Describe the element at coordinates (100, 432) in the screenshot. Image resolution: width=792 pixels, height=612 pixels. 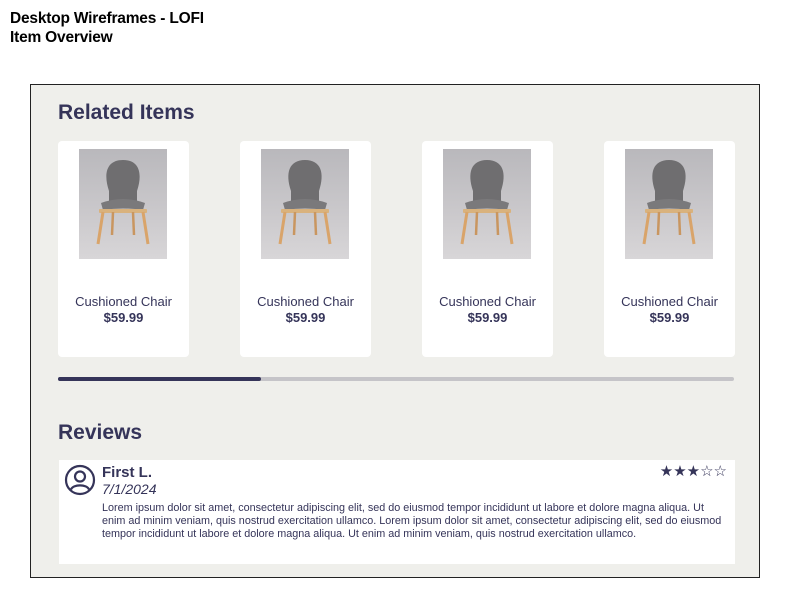
I see `reviews-heading: Reviews` at that location.